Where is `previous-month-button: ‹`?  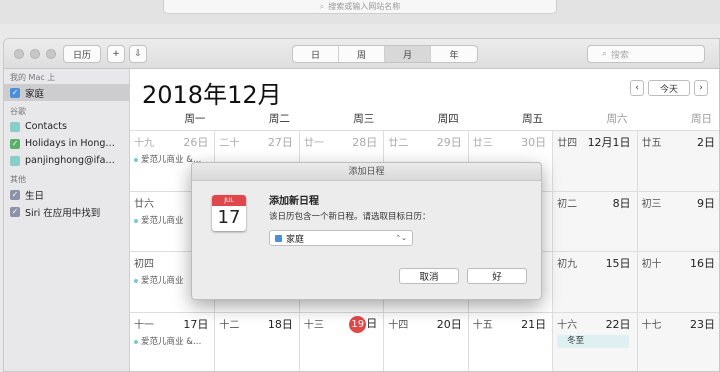
previous-month-button: ‹ is located at coordinates (637, 88).